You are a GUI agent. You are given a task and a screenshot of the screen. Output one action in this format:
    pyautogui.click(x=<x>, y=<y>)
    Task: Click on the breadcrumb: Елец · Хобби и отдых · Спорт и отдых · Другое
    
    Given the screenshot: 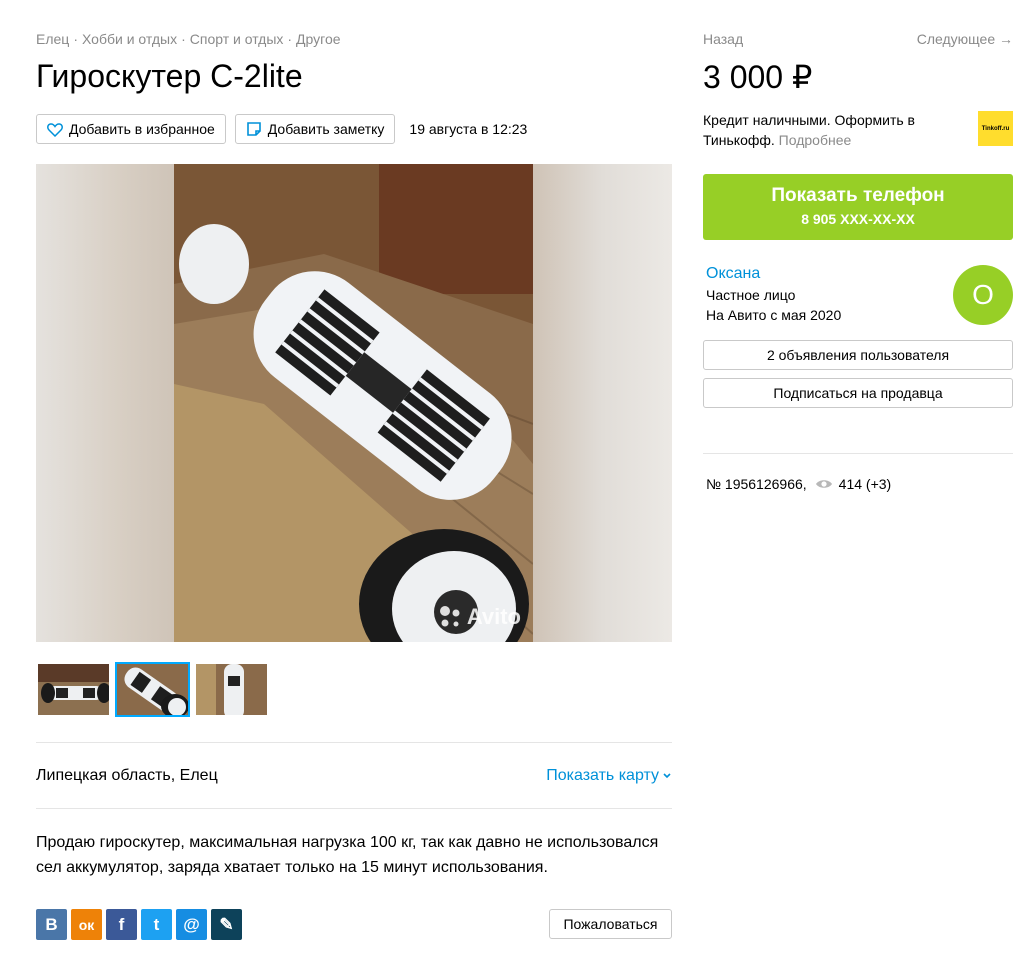 What is the action you would take?
    pyautogui.click(x=188, y=39)
    